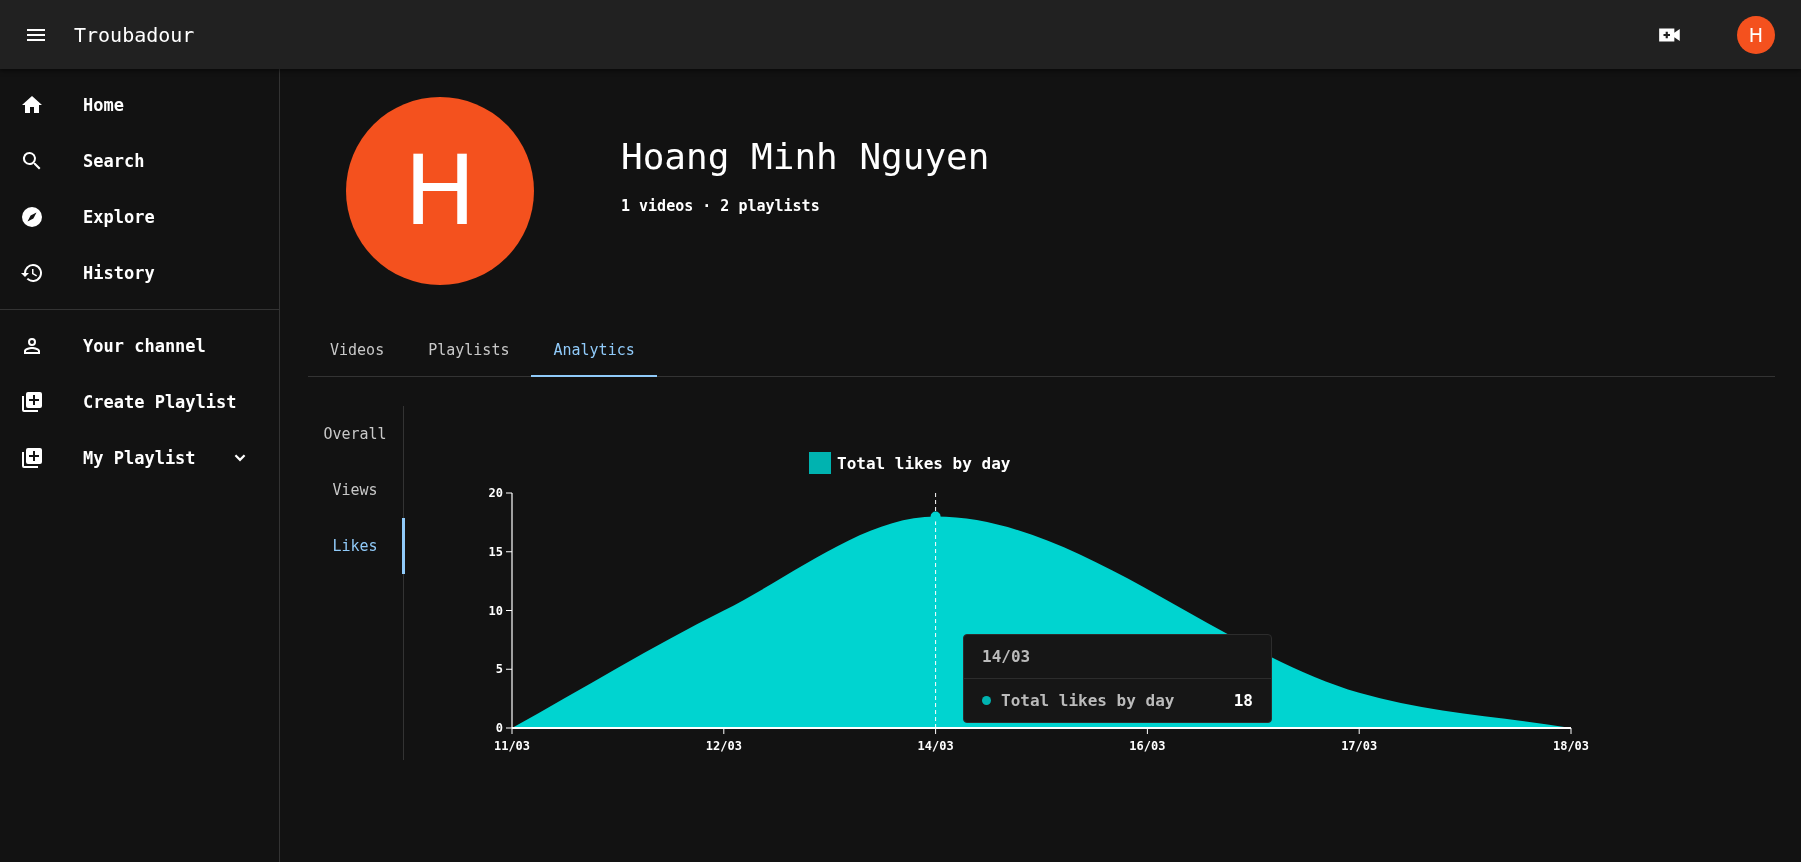  What do you see at coordinates (495, 493) in the screenshot?
I see `y-tick-label: 20` at bounding box center [495, 493].